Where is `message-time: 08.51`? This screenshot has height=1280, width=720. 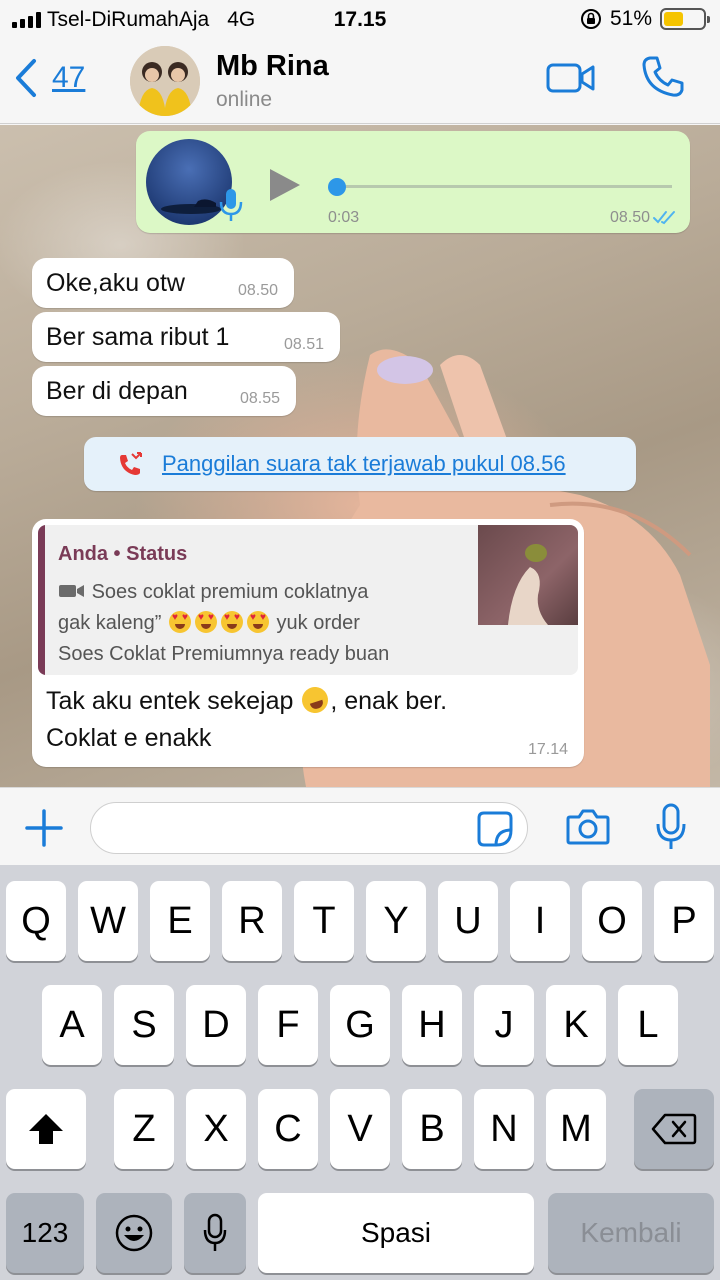 message-time: 08.51 is located at coordinates (303, 344).